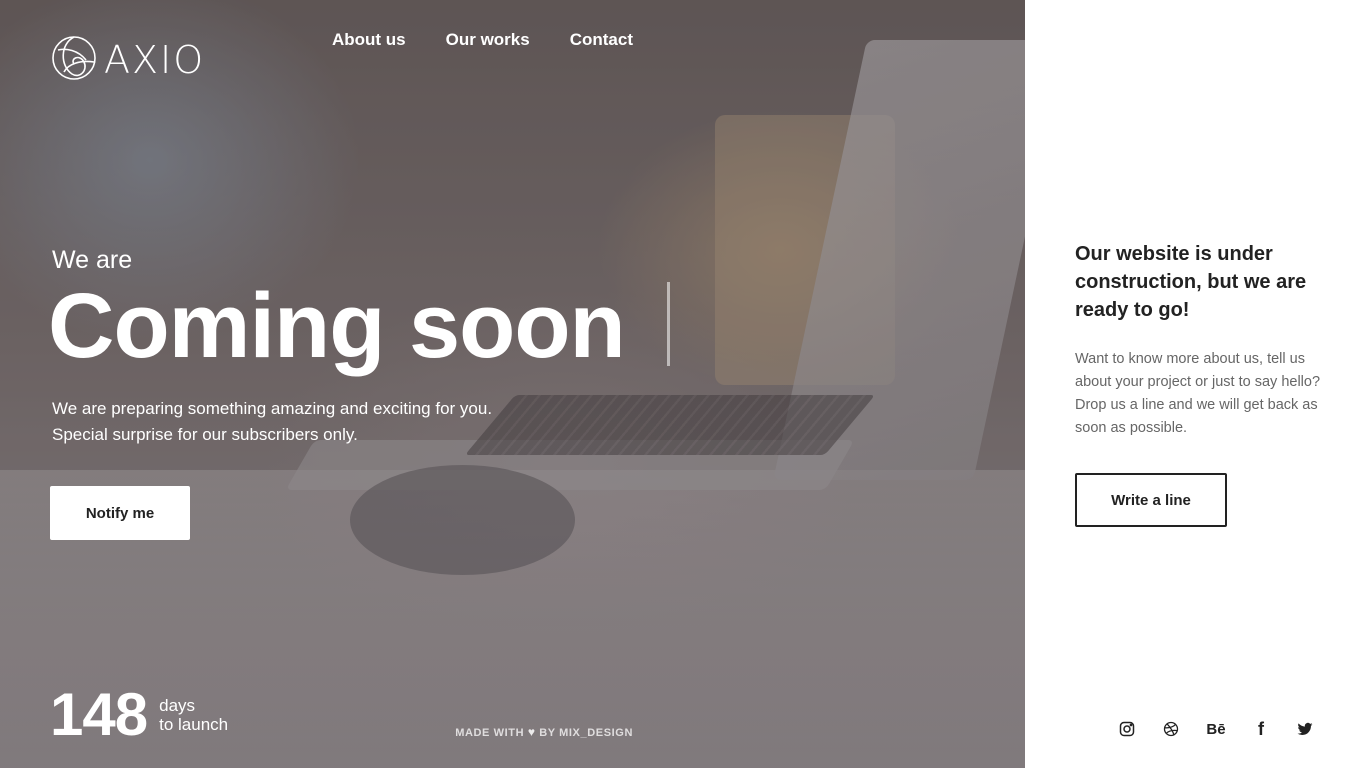  Describe the element at coordinates (586, 733) in the screenshot. I see `made-with-suffix: BY MIX_DESIGN` at that location.